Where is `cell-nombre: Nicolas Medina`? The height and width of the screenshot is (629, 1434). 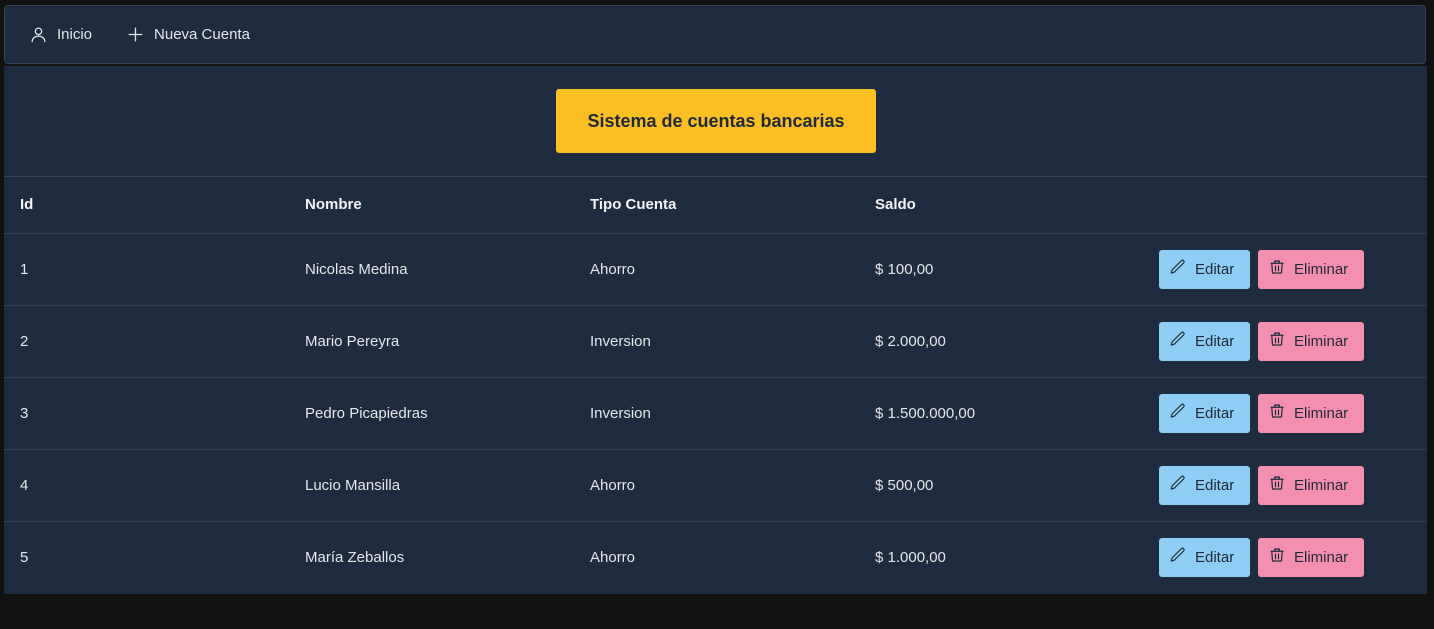 cell-nombre: Nicolas Medina is located at coordinates (431, 269).